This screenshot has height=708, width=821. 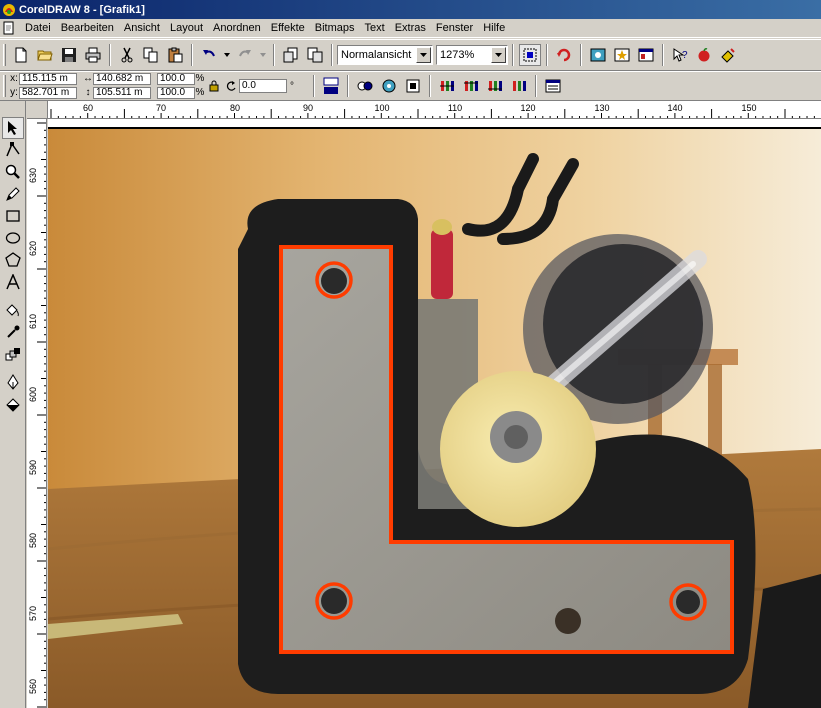 I want to click on copy-button, so click(x=151, y=55).